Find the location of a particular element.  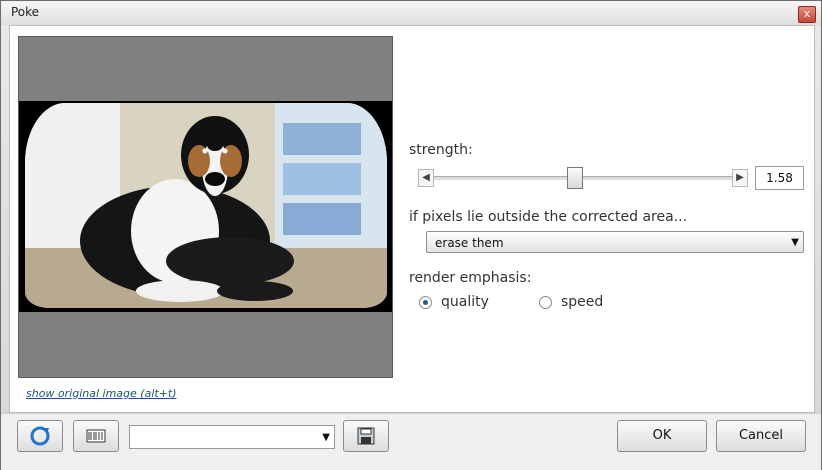

strength-slider: ◀ ▶ is located at coordinates (583, 178).